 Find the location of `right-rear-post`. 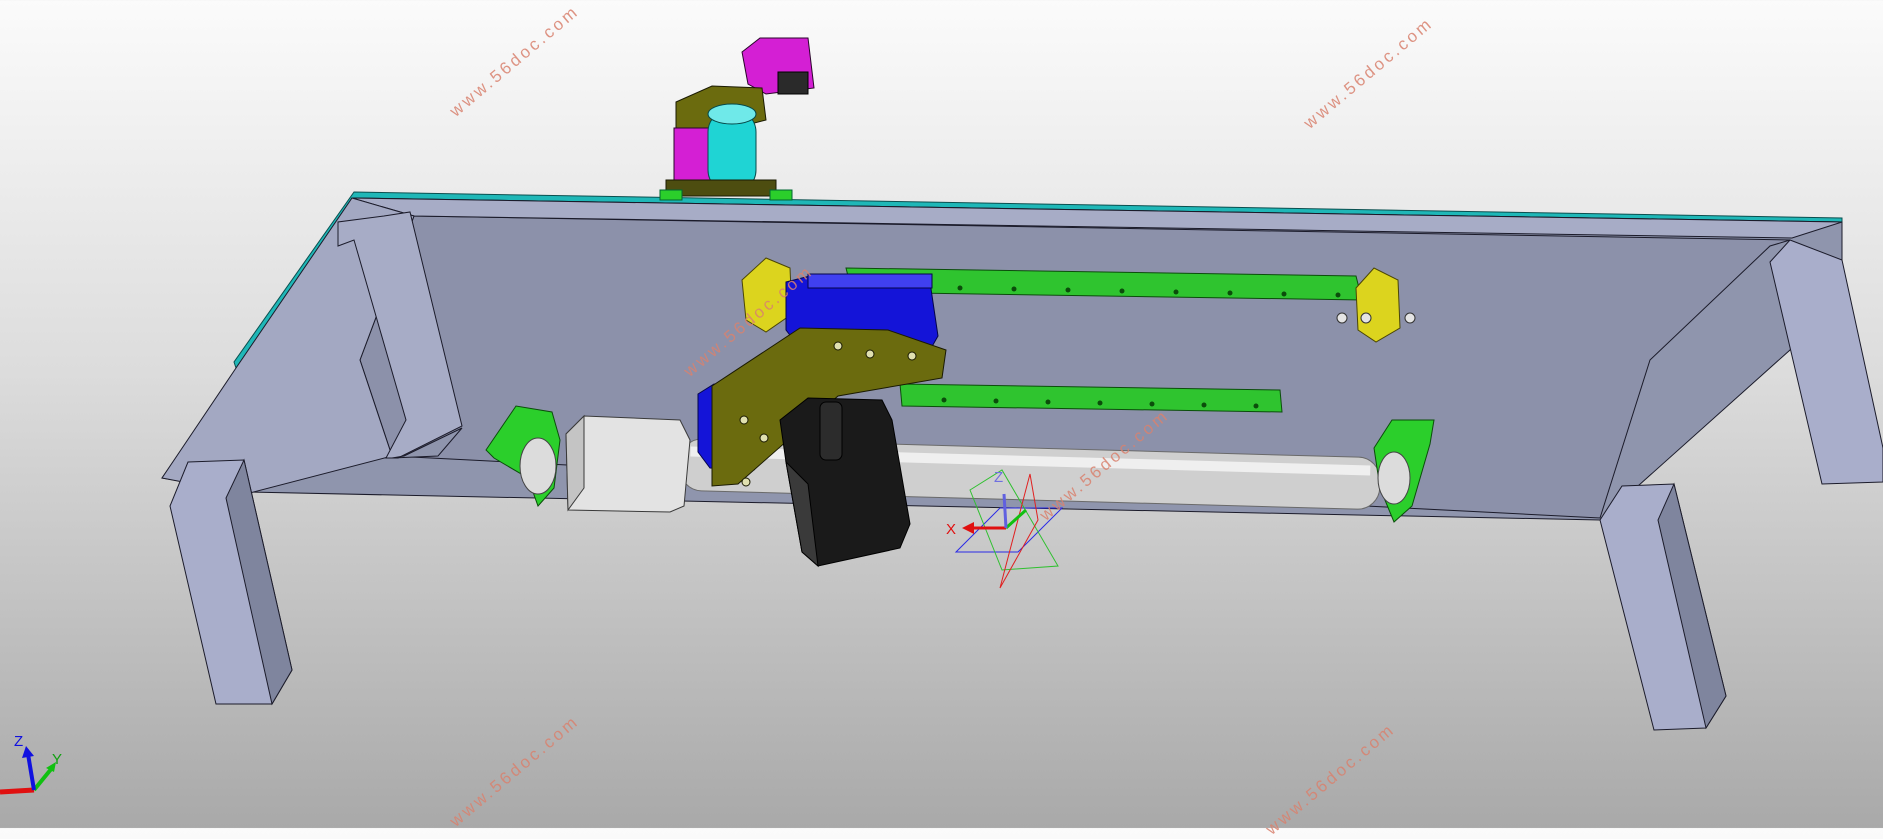

right-rear-post is located at coordinates (1826, 362).